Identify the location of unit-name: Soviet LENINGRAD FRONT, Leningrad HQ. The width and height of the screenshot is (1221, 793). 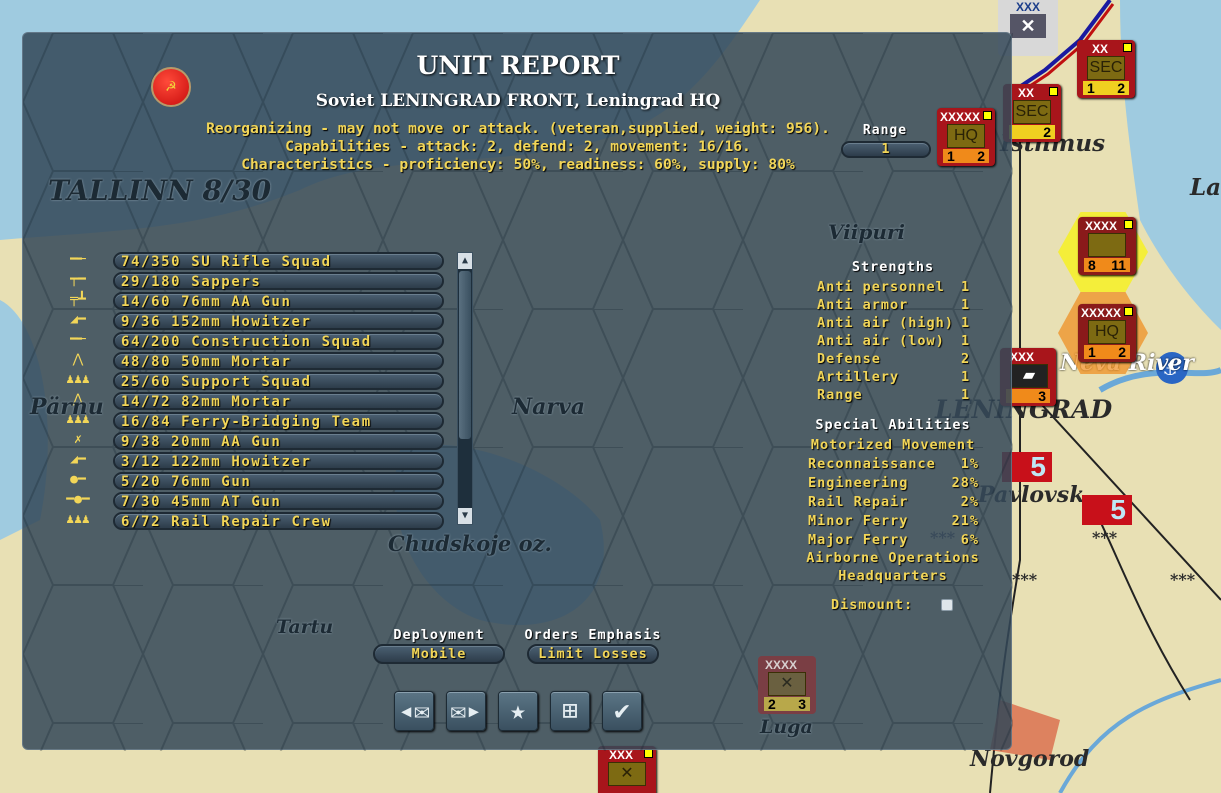
(518, 101).